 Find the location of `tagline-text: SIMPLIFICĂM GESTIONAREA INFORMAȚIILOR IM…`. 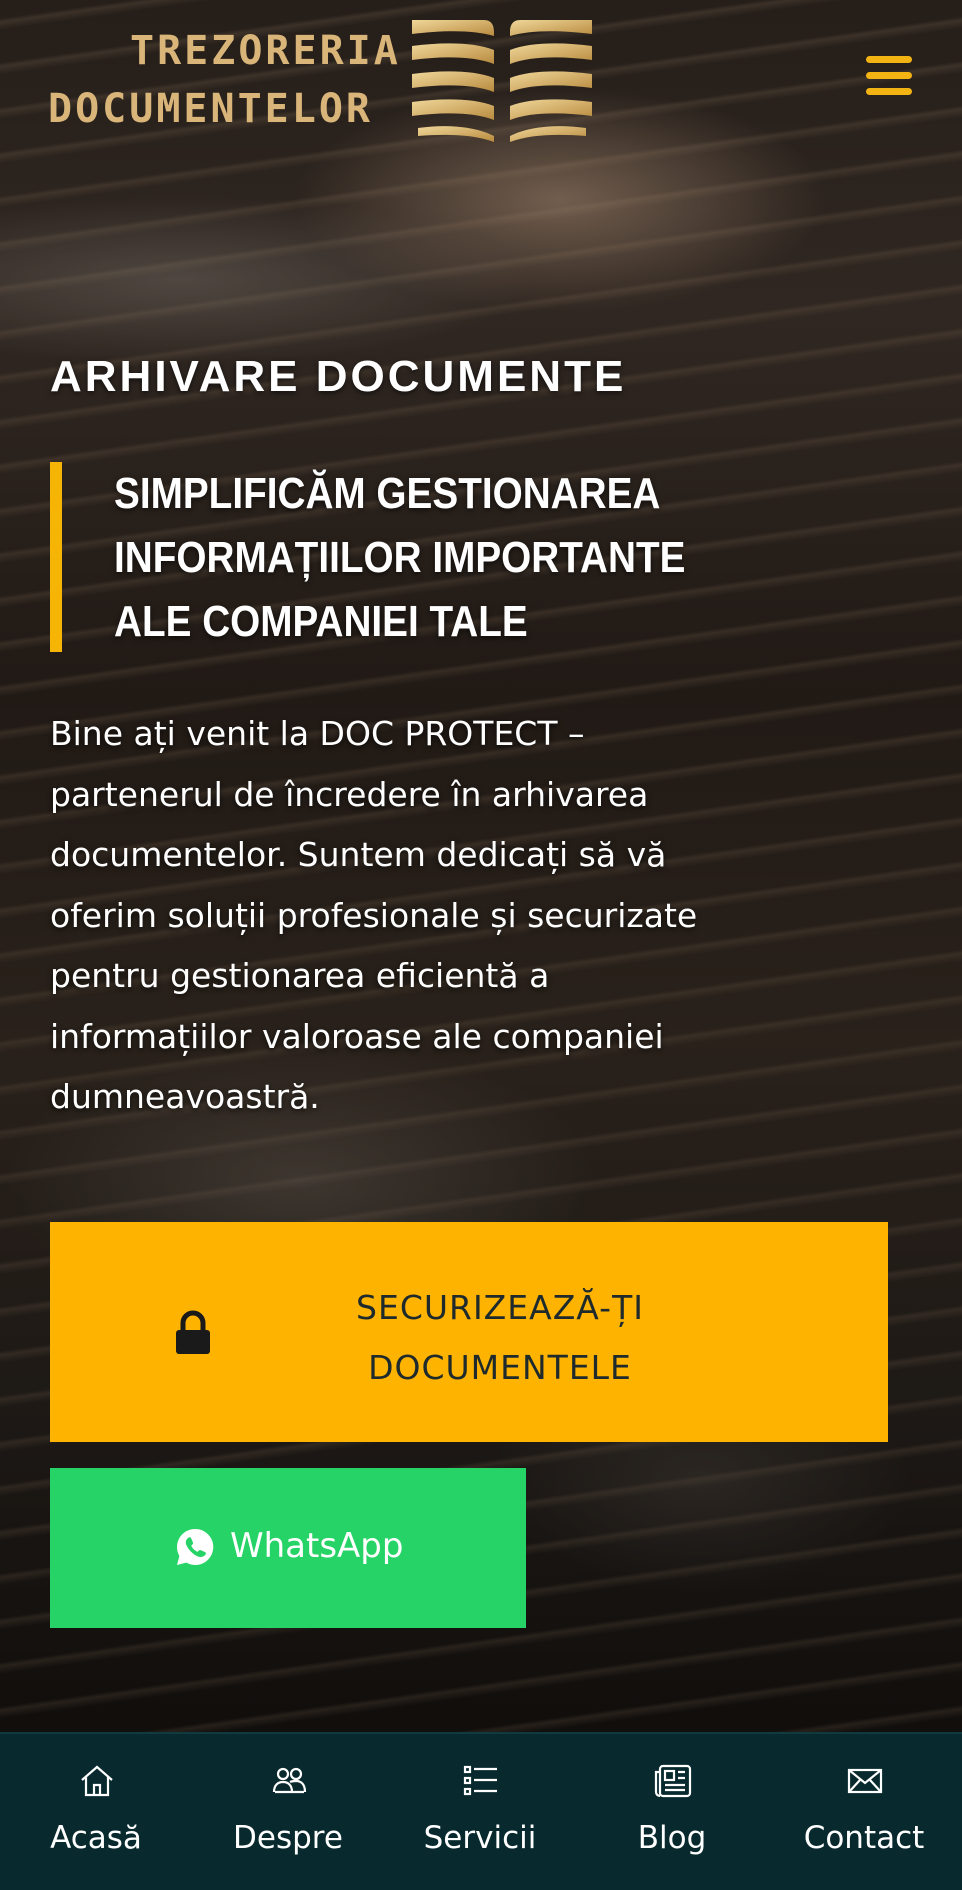

tagline-text: SIMPLIFICĂM GESTIONAREA INFORMAȚIILOR IM… is located at coordinates (400, 557).